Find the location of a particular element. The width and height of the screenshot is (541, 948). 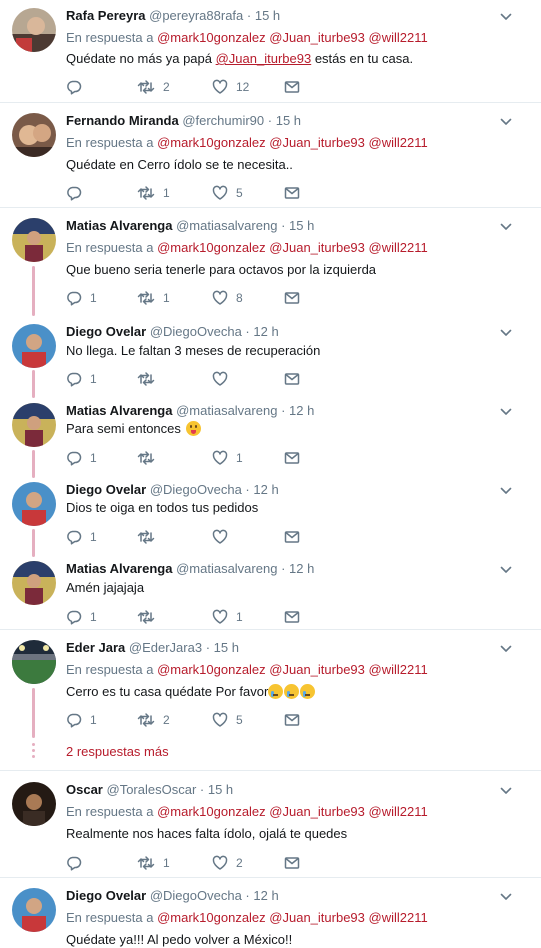

more-replies-link: 2 respuestas más is located at coordinates (117, 751).